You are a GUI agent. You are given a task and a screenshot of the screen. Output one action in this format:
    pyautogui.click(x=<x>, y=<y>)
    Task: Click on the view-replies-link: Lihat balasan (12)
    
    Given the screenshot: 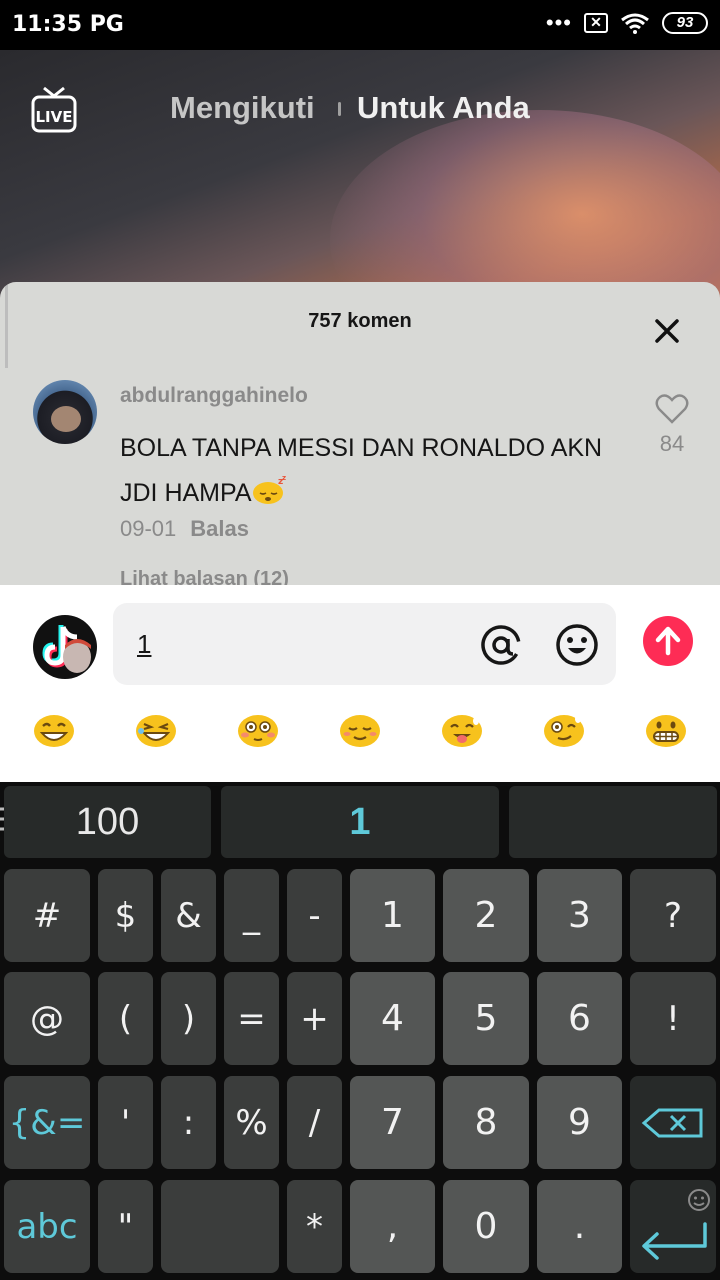 What is the action you would take?
    pyautogui.click(x=204, y=576)
    